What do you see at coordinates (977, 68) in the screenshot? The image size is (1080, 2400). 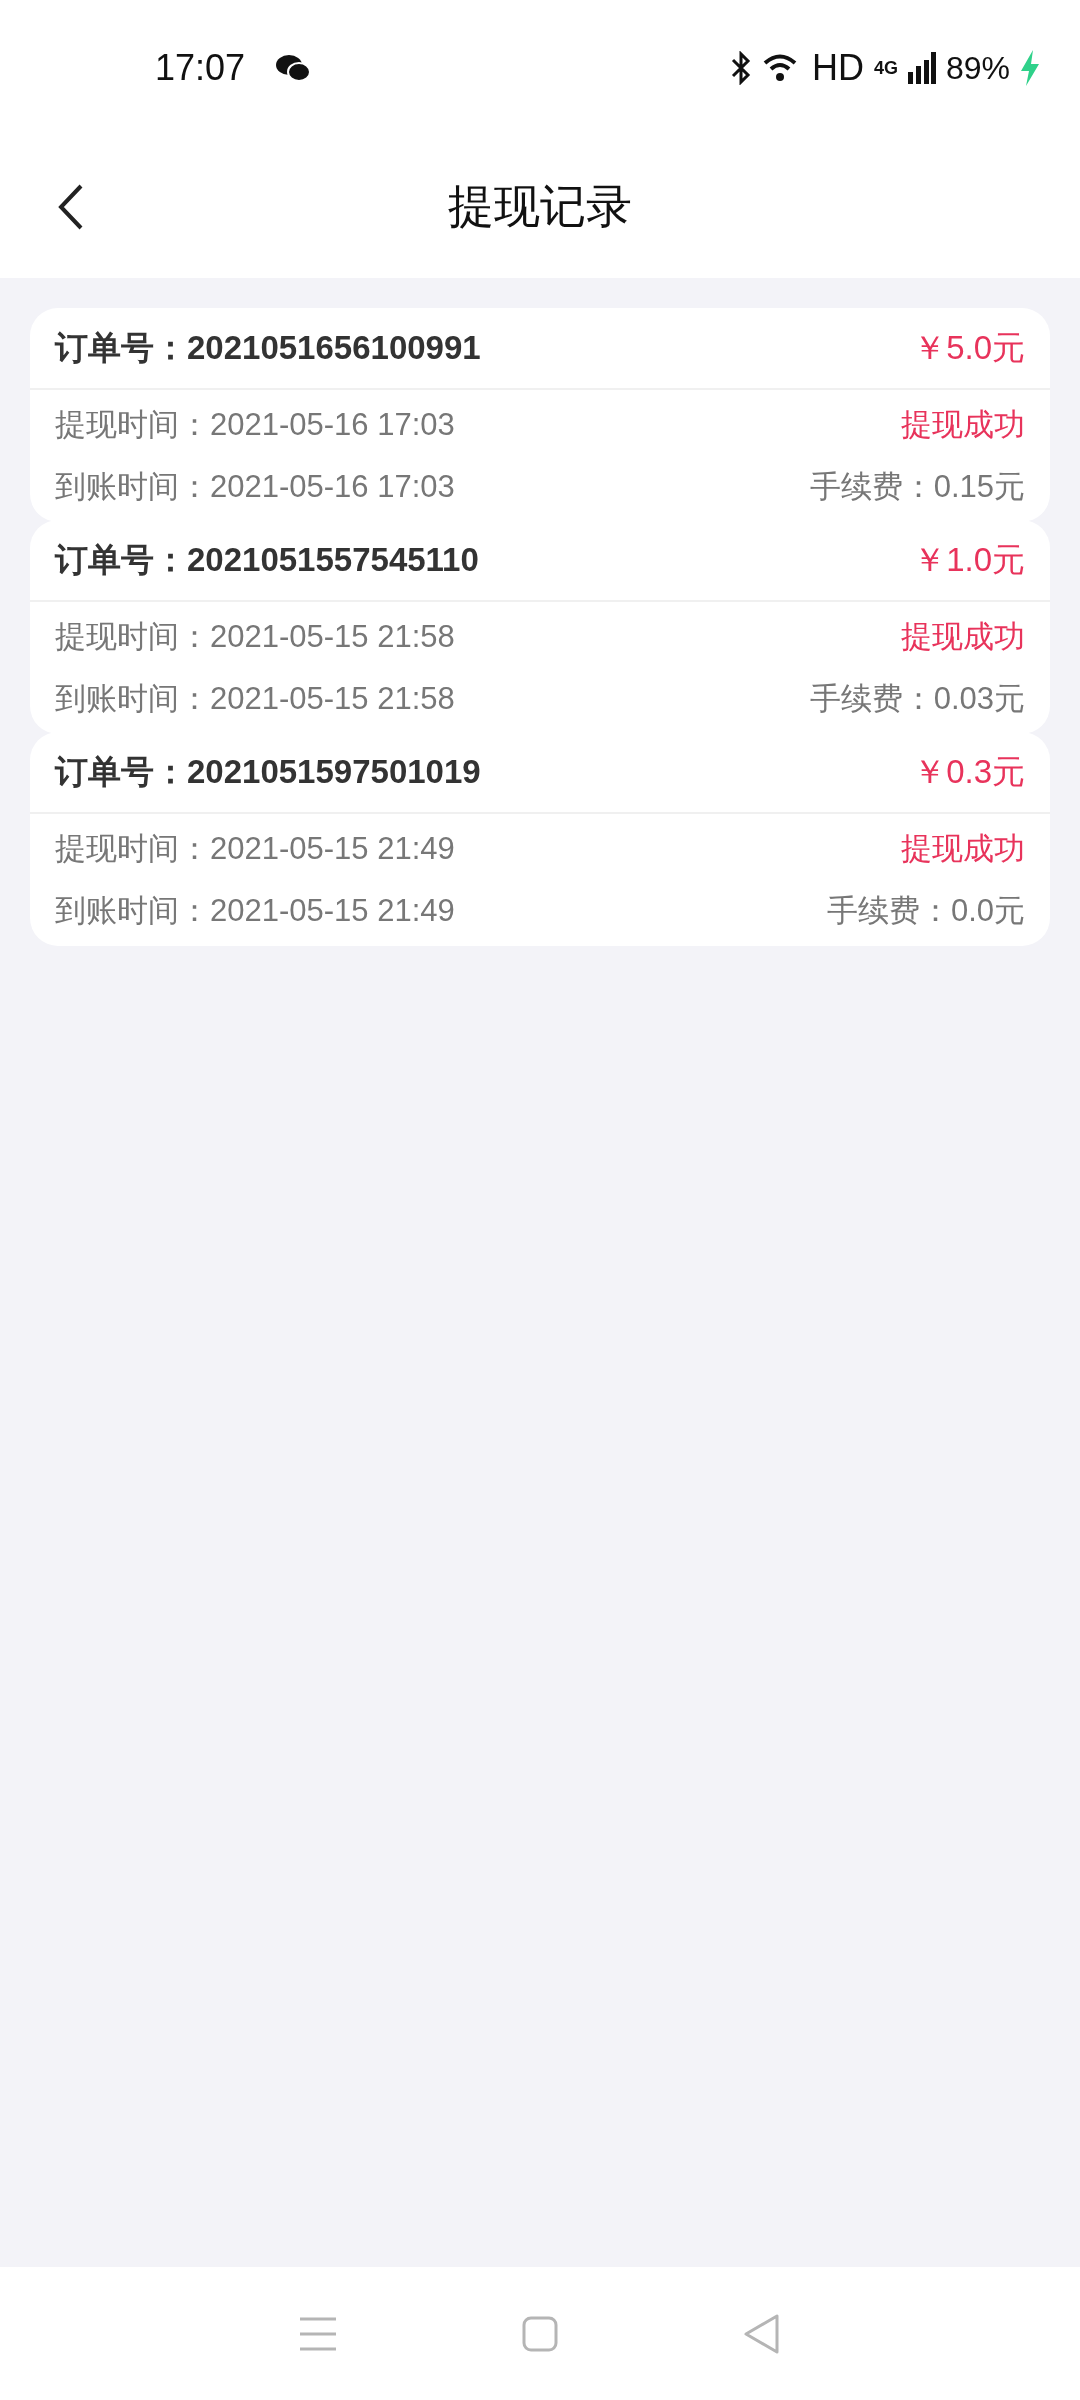 I see `battery-level: 89%` at bounding box center [977, 68].